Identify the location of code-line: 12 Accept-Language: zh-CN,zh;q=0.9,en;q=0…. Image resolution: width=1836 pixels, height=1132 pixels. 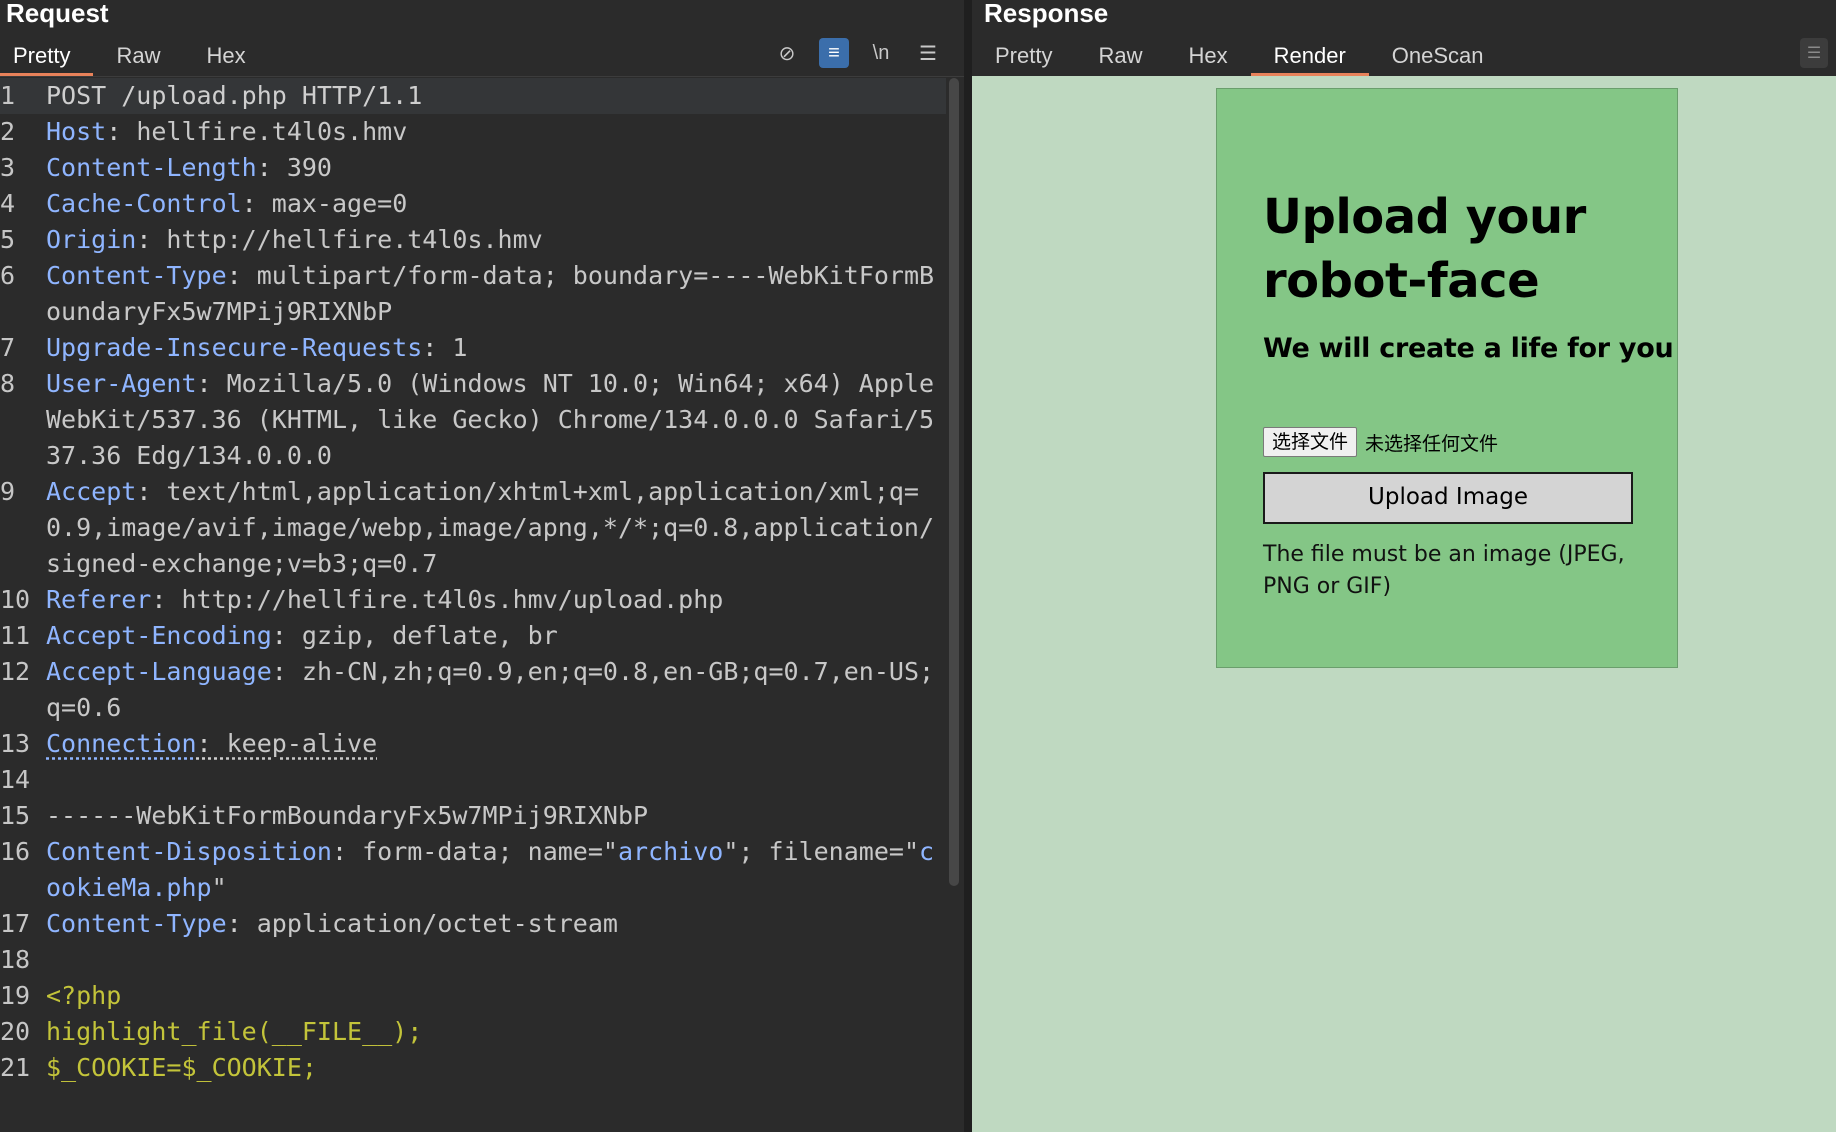
(473, 690).